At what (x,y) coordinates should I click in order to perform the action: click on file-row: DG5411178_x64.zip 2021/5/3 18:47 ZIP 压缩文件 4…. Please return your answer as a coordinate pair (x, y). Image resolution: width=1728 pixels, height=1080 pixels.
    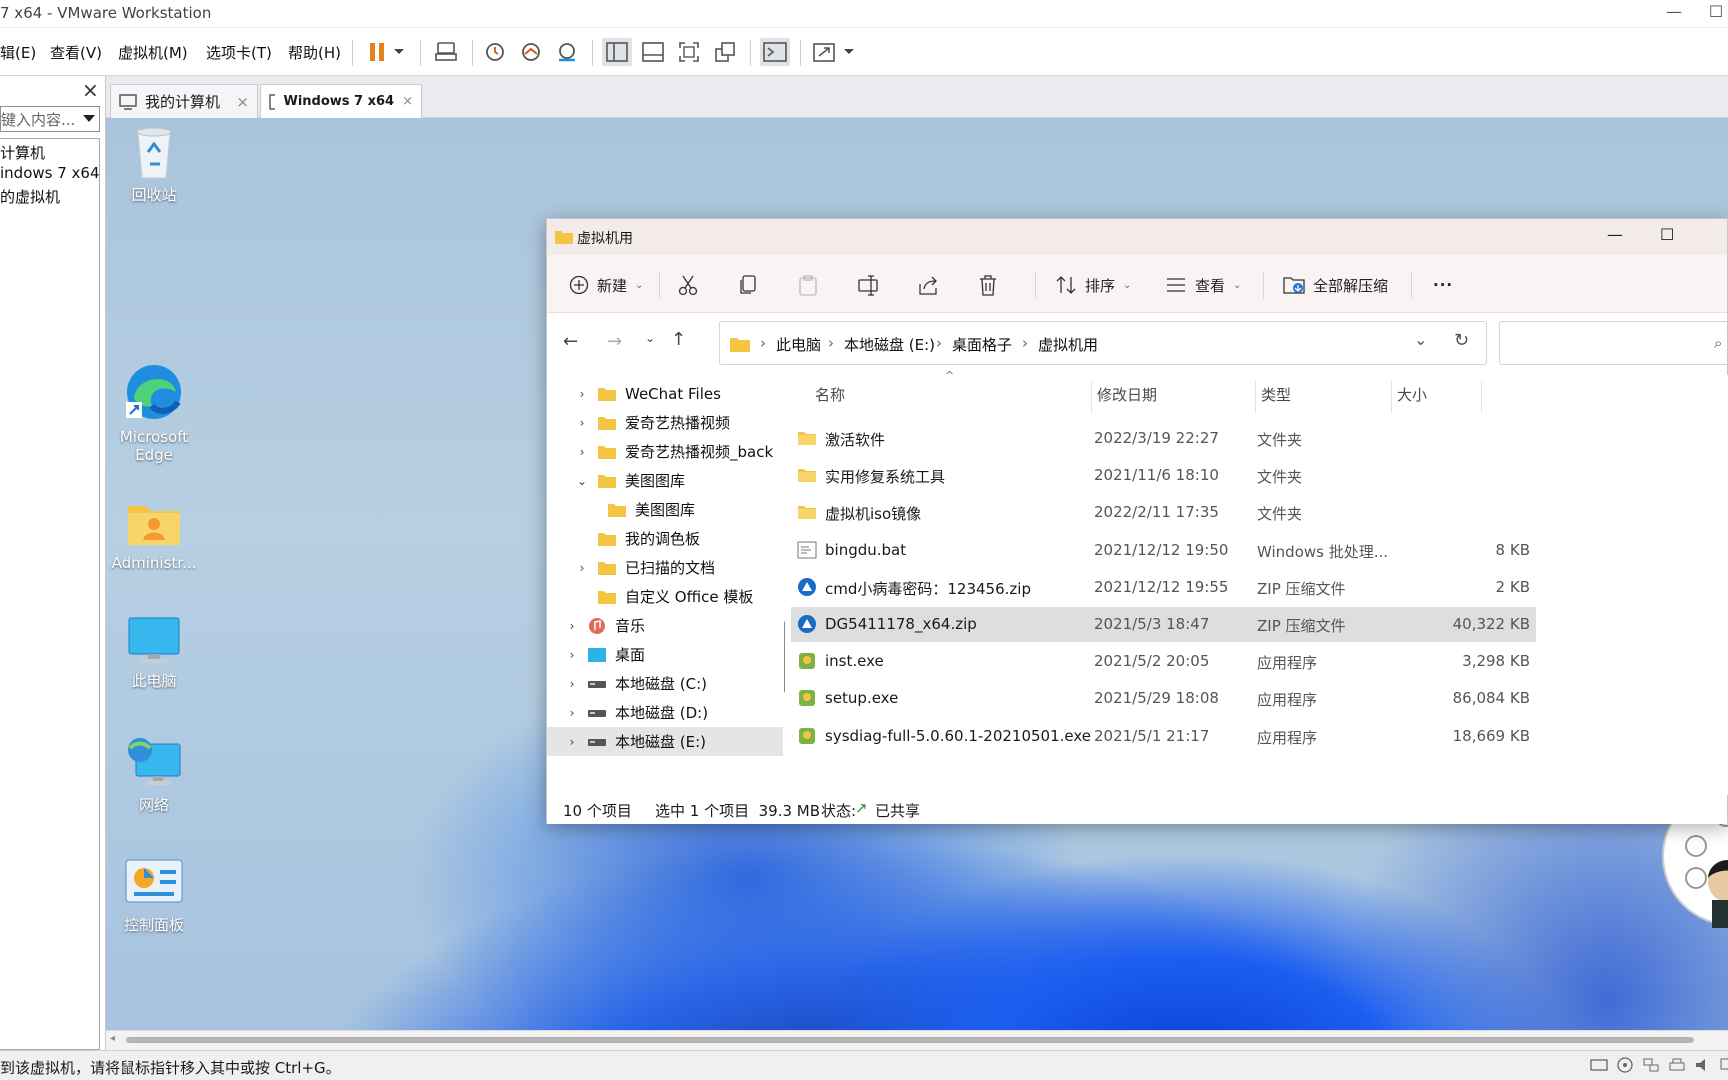
    Looking at the image, I should click on (1163, 624).